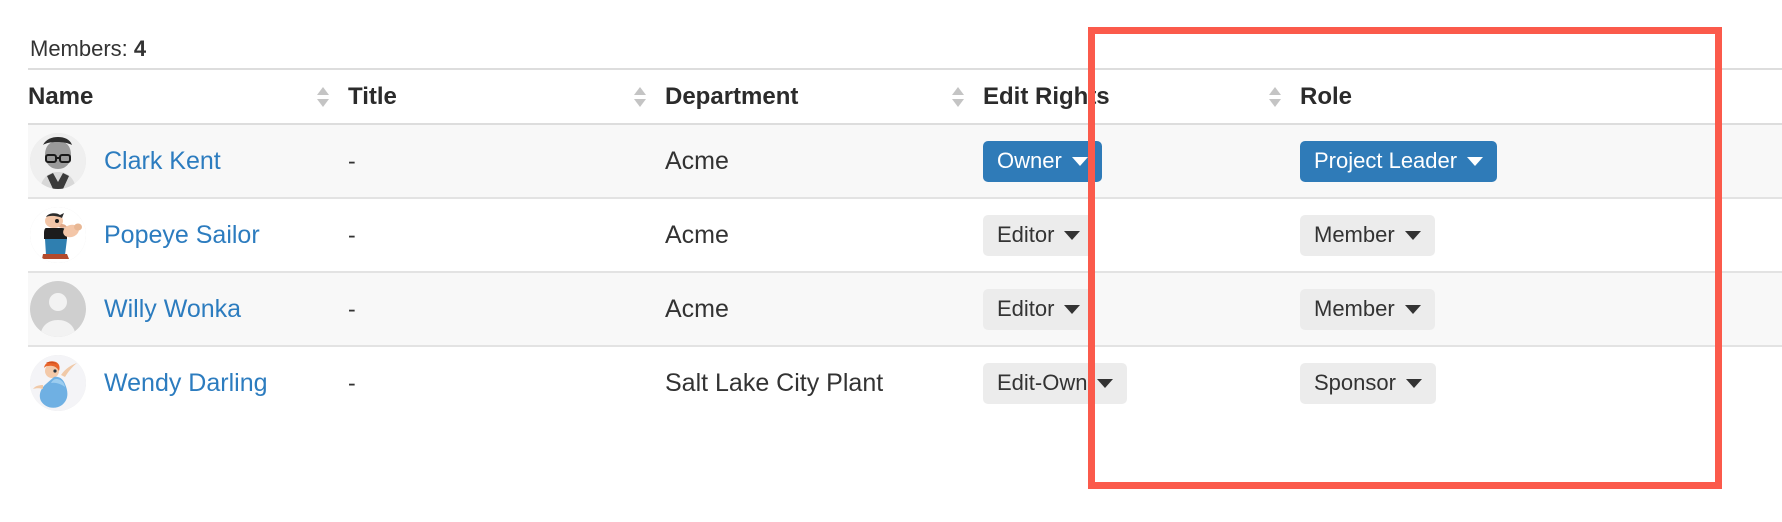 The height and width of the screenshot is (522, 1782). Describe the element at coordinates (188, 96) in the screenshot. I see `column-header-name: Name` at that location.